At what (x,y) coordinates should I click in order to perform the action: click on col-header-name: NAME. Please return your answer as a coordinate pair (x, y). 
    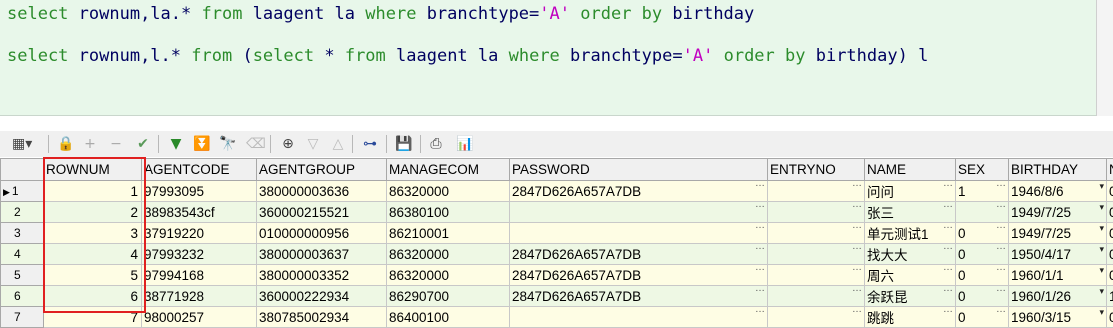
    Looking at the image, I should click on (910, 170).